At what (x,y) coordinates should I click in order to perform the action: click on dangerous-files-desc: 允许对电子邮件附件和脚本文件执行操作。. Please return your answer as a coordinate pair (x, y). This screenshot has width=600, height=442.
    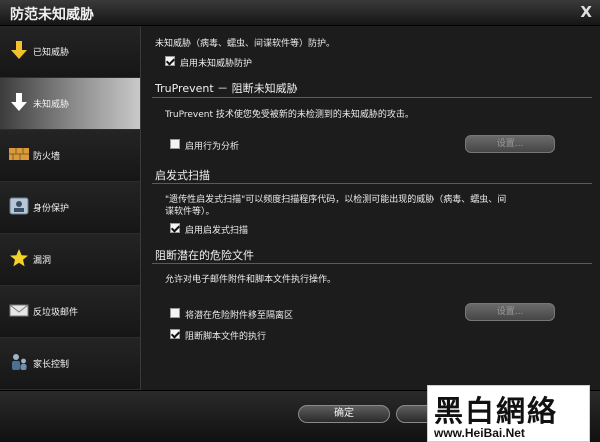
    Looking at the image, I should click on (251, 280).